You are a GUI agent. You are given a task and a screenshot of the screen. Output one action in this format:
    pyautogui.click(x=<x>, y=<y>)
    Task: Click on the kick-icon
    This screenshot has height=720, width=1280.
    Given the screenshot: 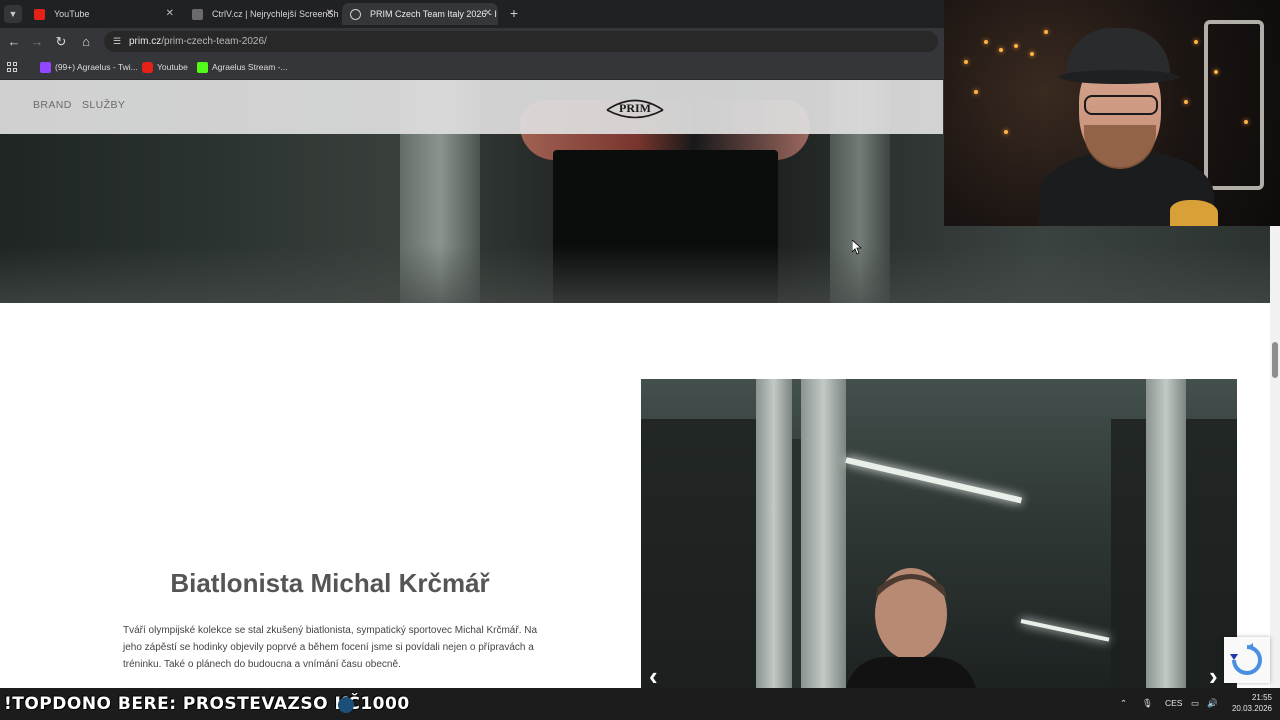 What is the action you would take?
    pyautogui.click(x=202, y=67)
    